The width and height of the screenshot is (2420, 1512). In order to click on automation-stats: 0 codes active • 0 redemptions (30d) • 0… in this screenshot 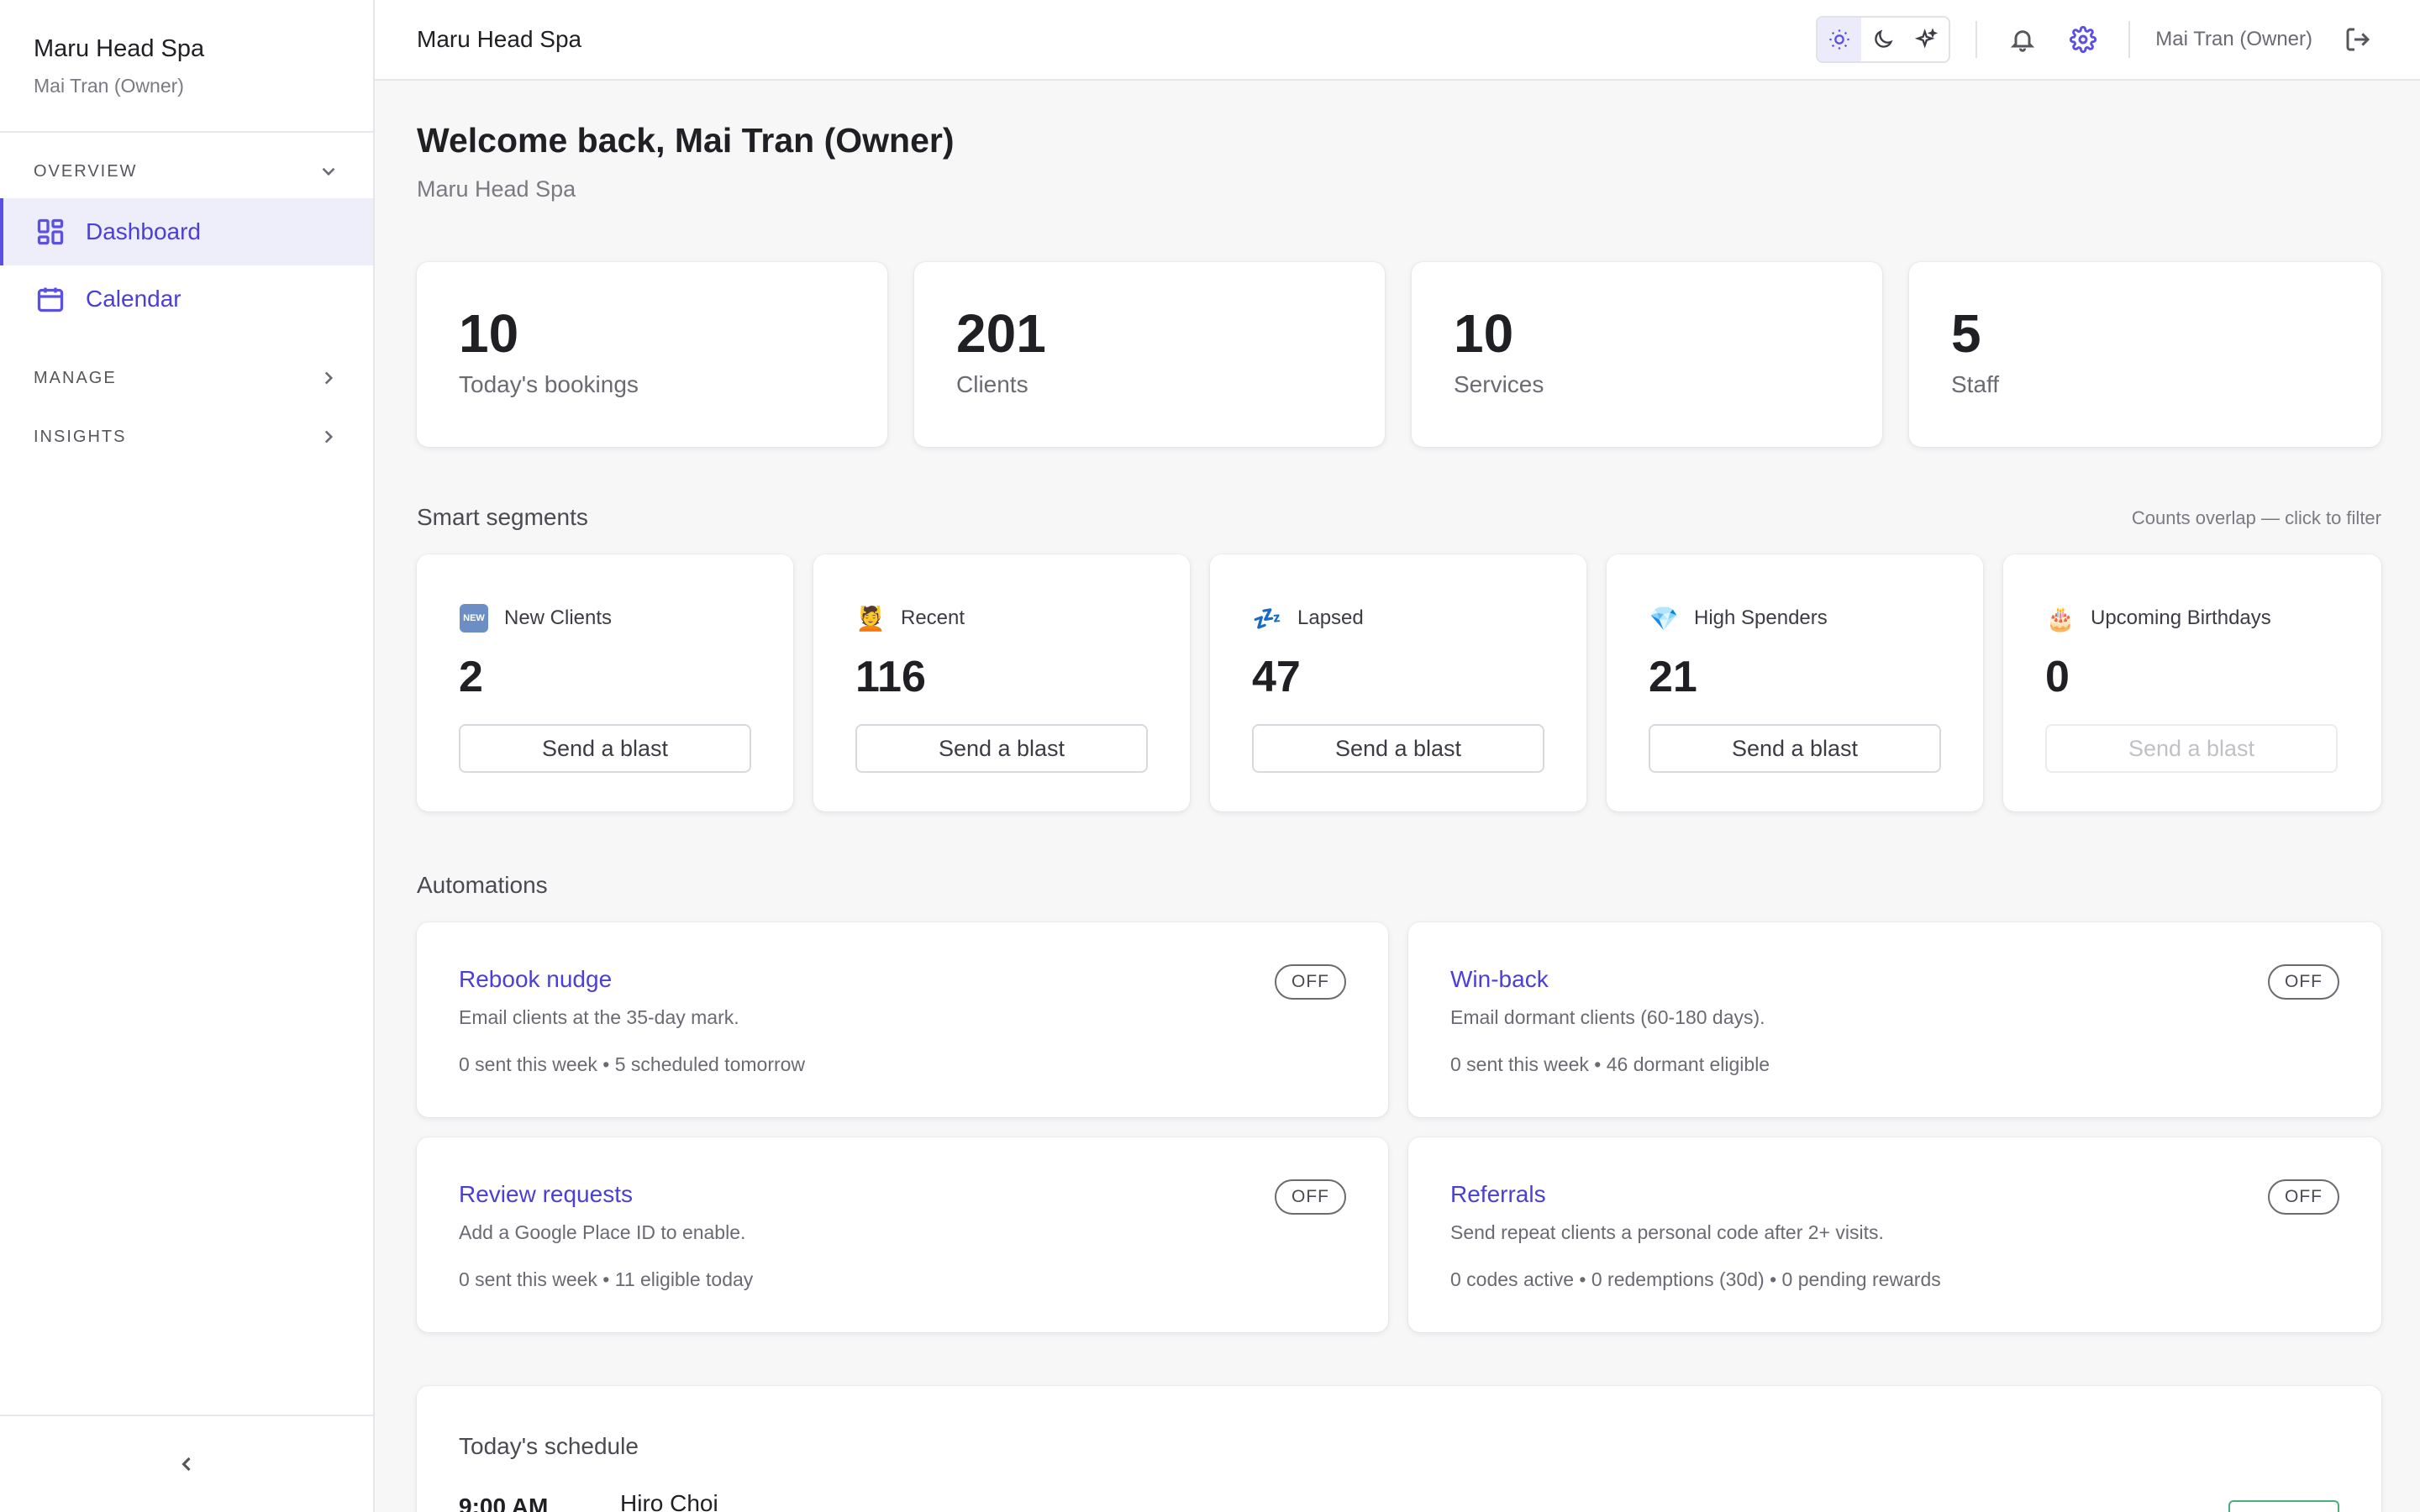, I will do `click(1695, 1279)`.